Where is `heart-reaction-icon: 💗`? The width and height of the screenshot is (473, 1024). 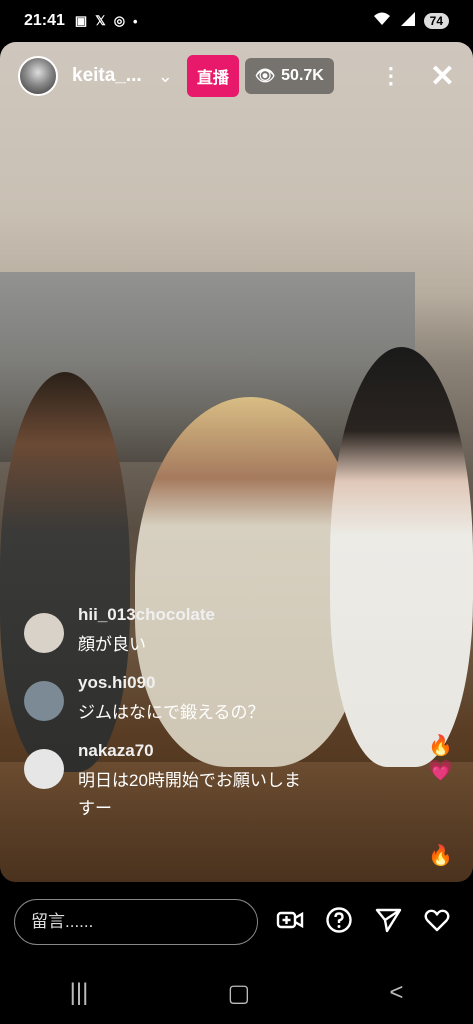
heart-reaction-icon: 💗 is located at coordinates (440, 771).